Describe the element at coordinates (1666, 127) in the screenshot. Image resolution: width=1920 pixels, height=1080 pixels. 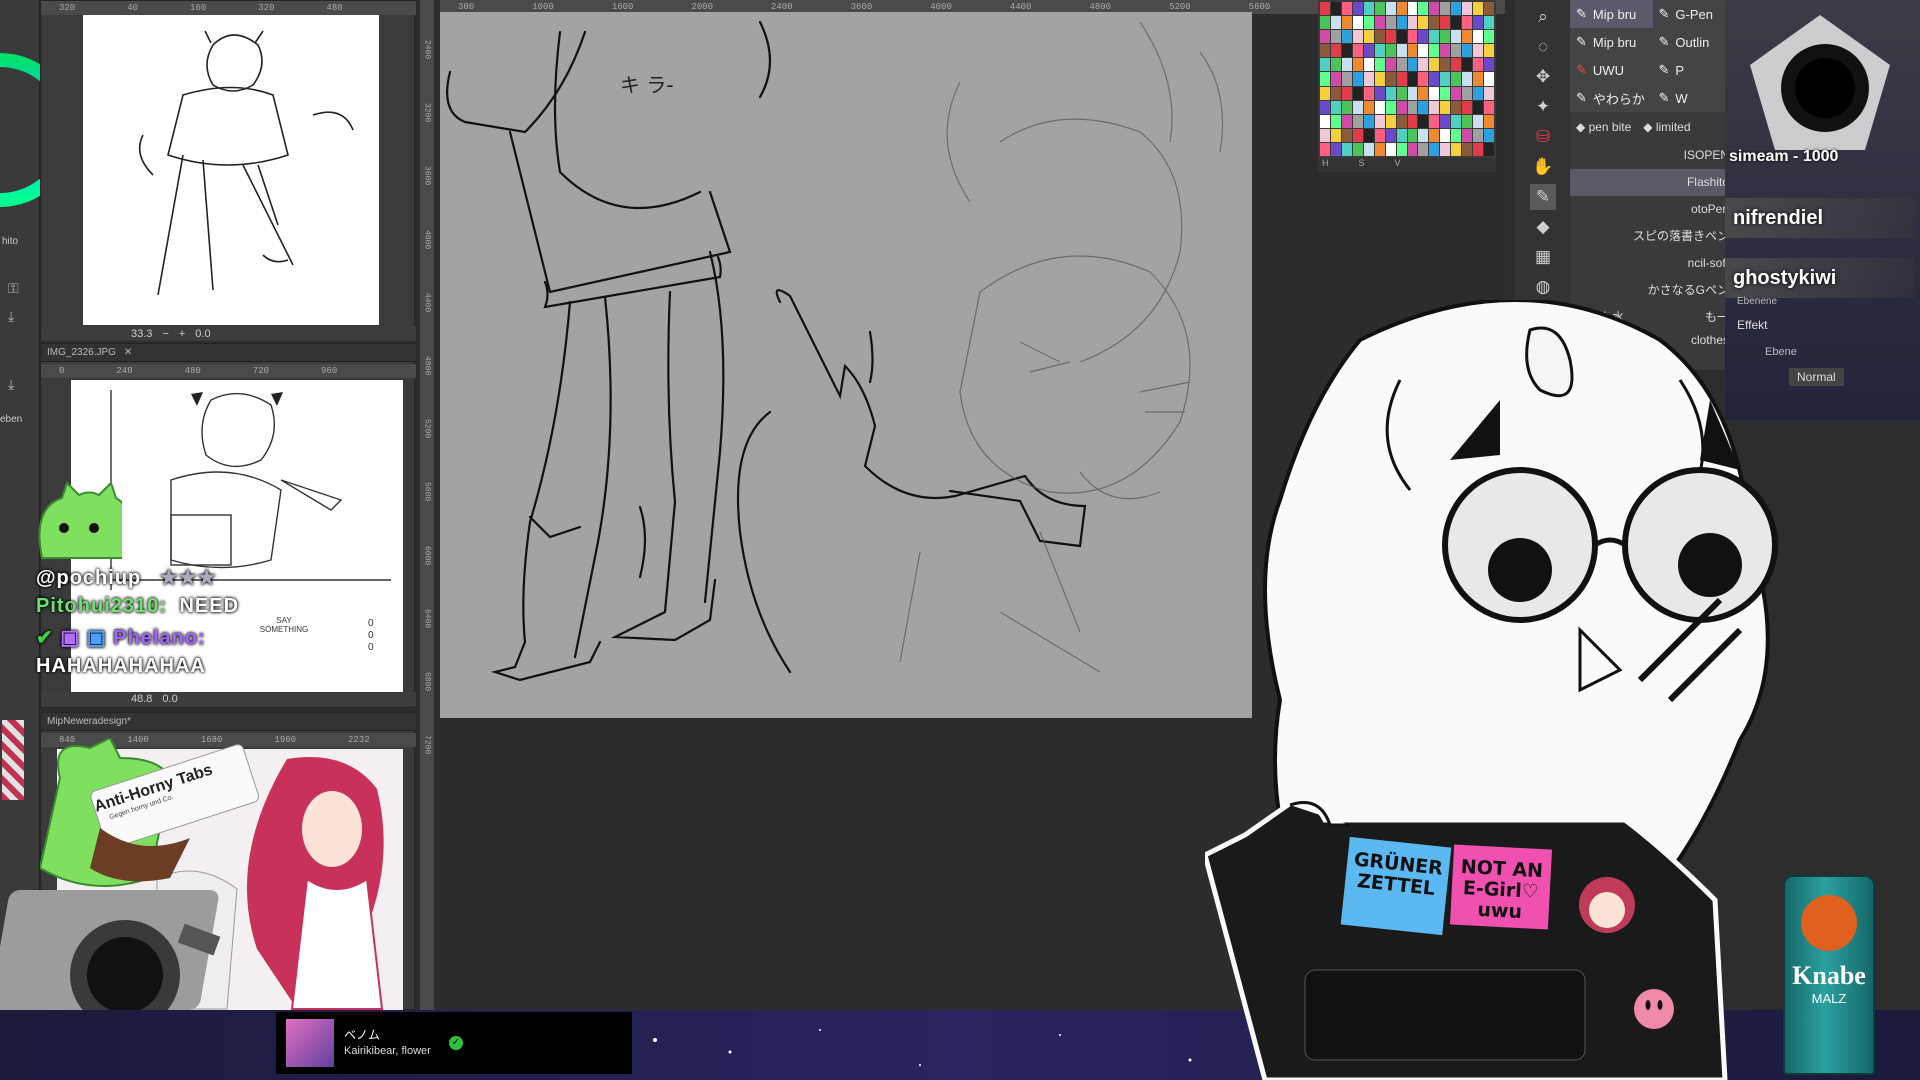
I see `brush-group-tab: ◆ limited` at that location.